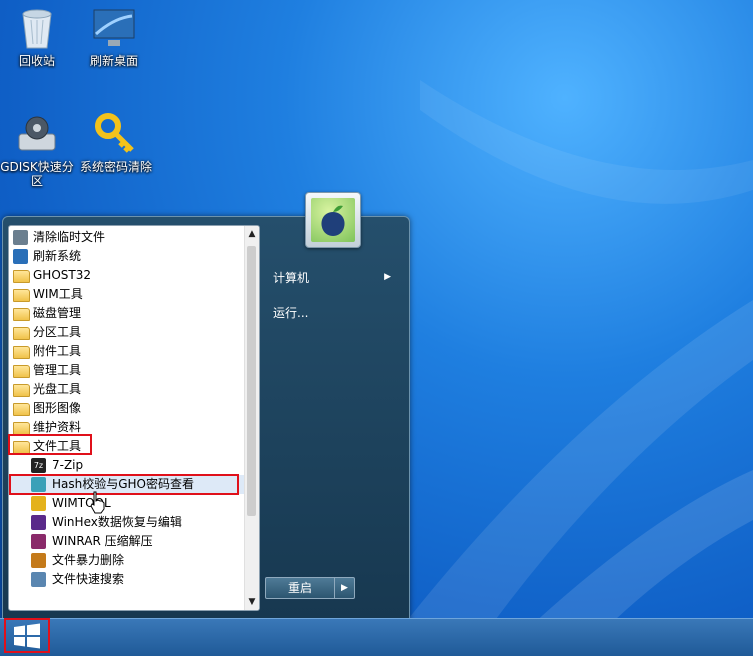 Image resolution: width=753 pixels, height=656 pixels. I want to click on program-item: Hash校验与GHO密码查看, so click(127, 484).